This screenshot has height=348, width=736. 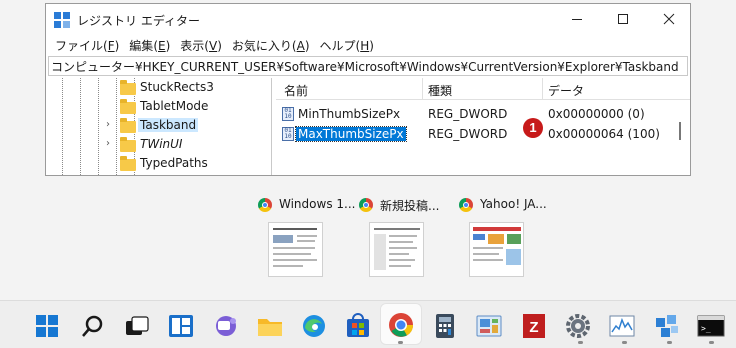 What do you see at coordinates (440, 90) in the screenshot?
I see `column-header-type: 種類` at bounding box center [440, 90].